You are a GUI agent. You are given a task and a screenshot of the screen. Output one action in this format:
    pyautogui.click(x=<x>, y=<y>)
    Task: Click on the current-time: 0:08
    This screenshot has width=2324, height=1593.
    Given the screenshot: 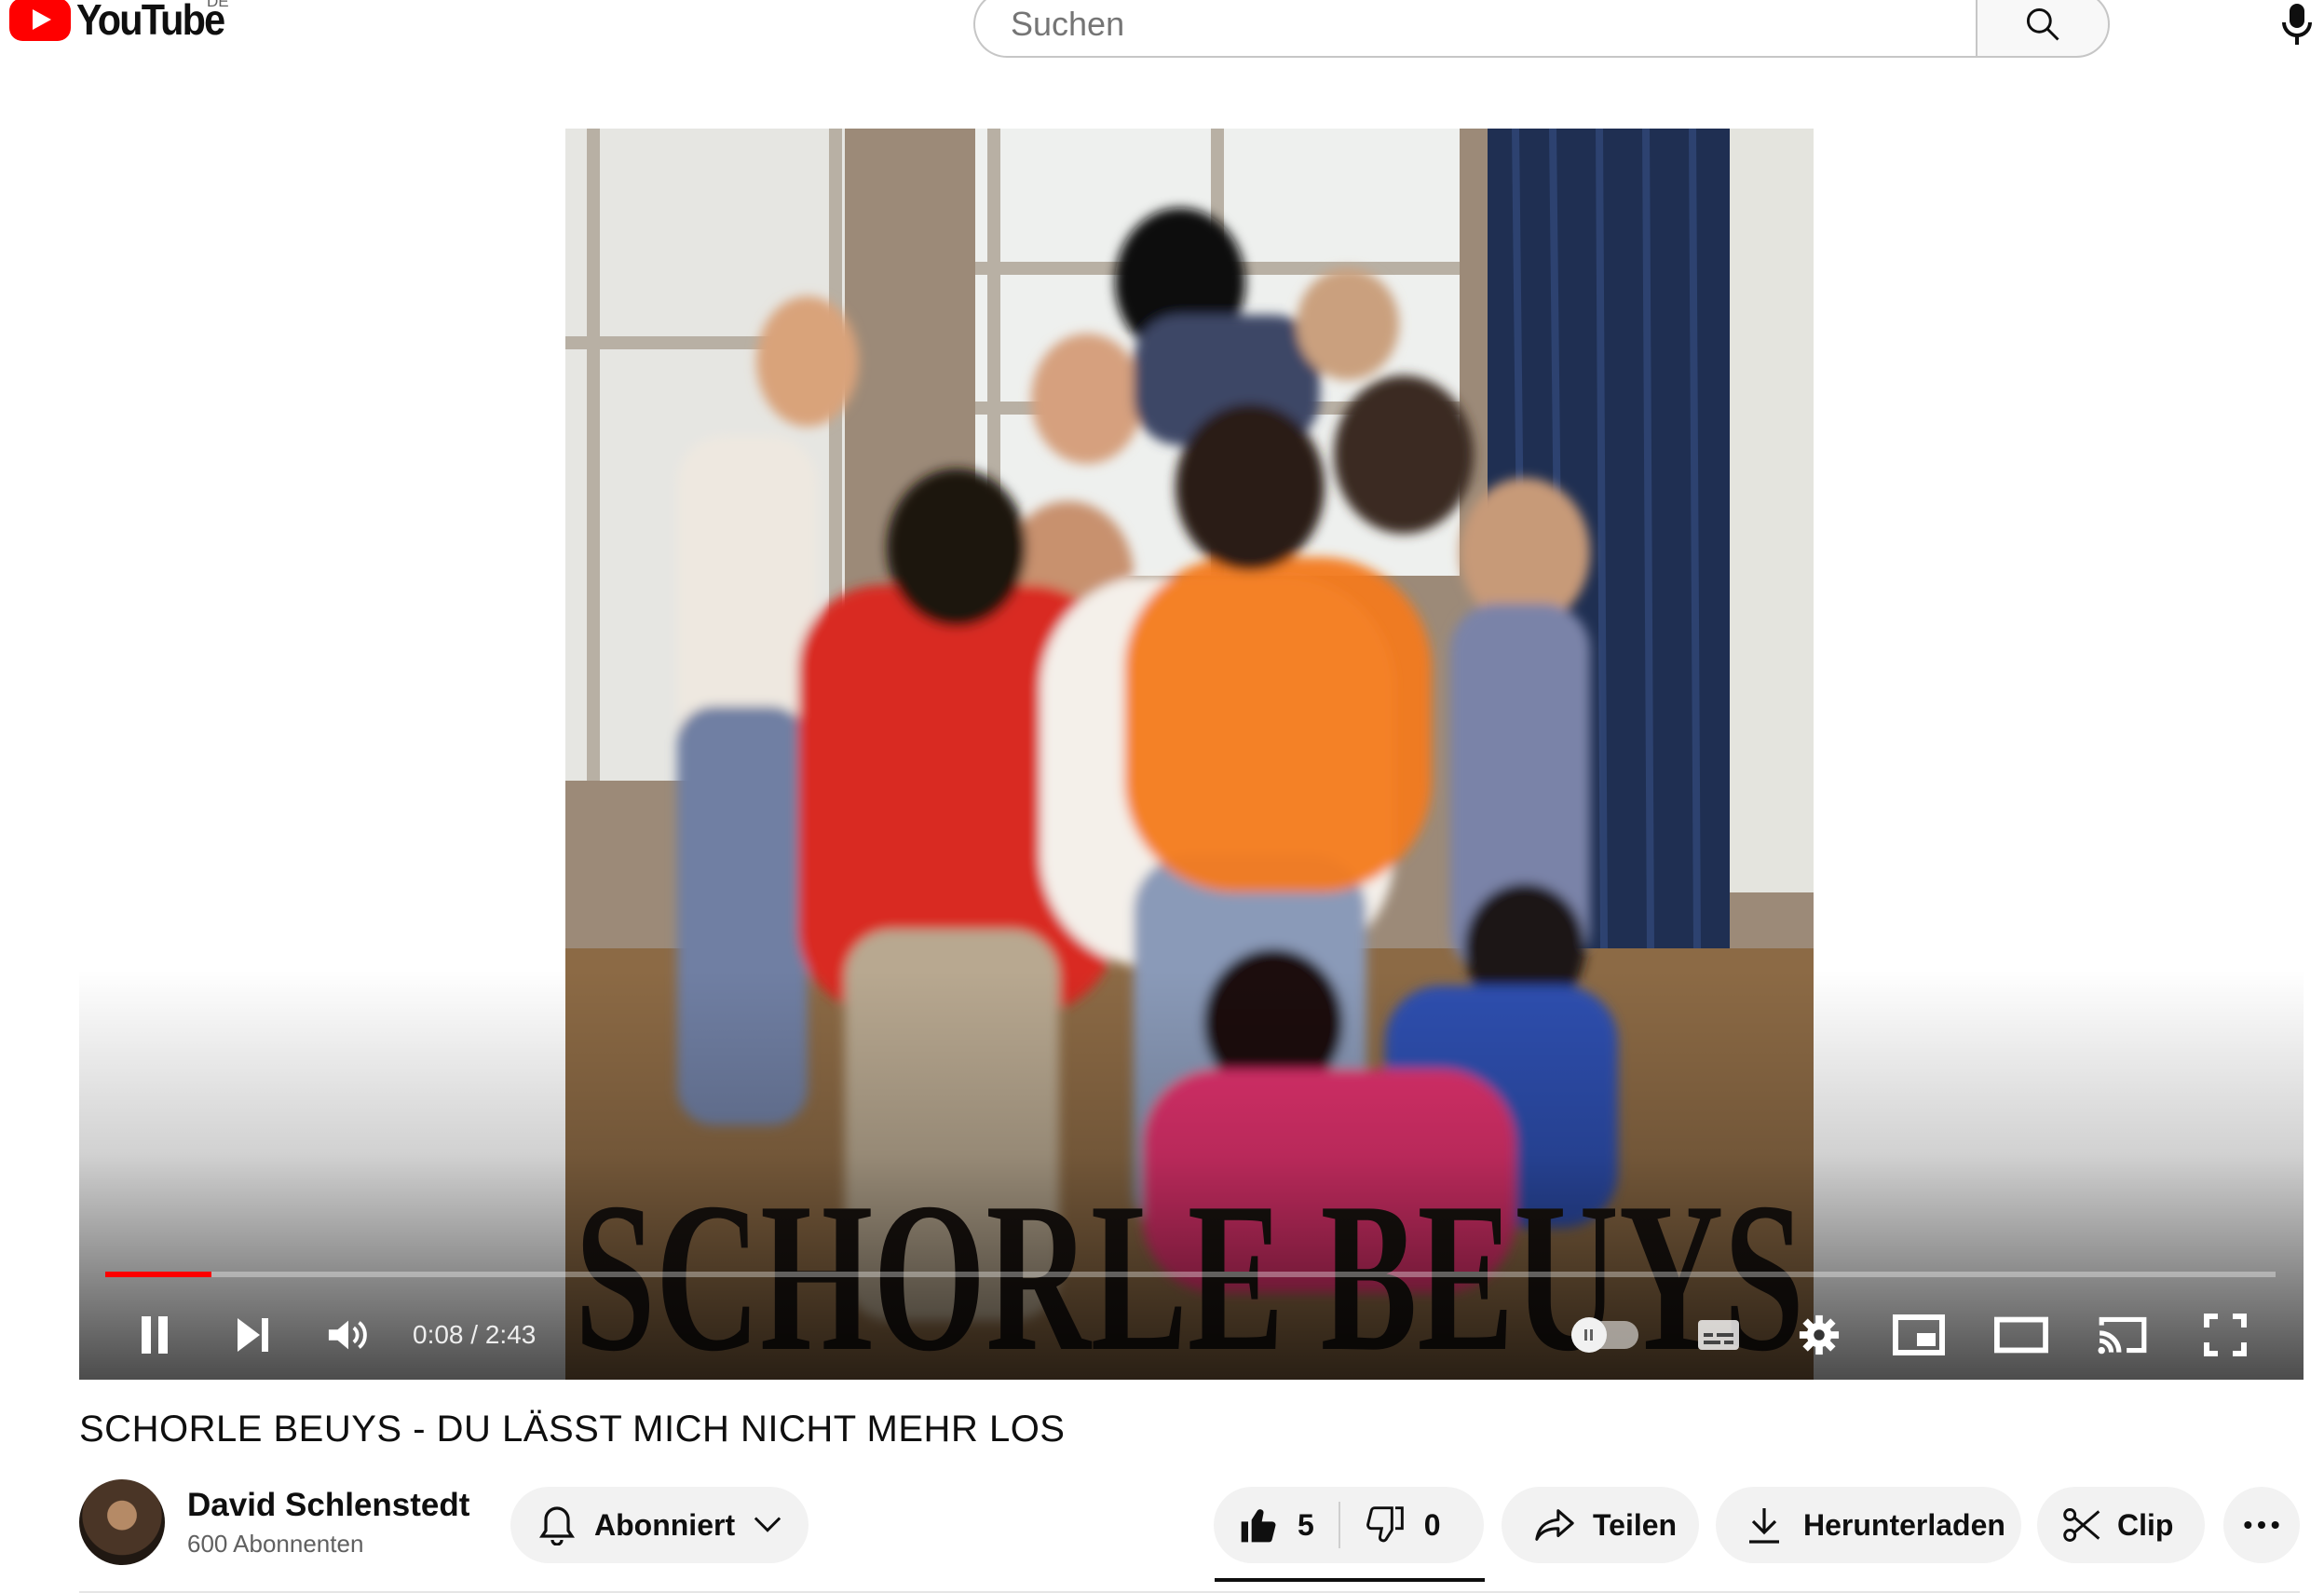 What is the action you would take?
    pyautogui.click(x=438, y=1335)
    